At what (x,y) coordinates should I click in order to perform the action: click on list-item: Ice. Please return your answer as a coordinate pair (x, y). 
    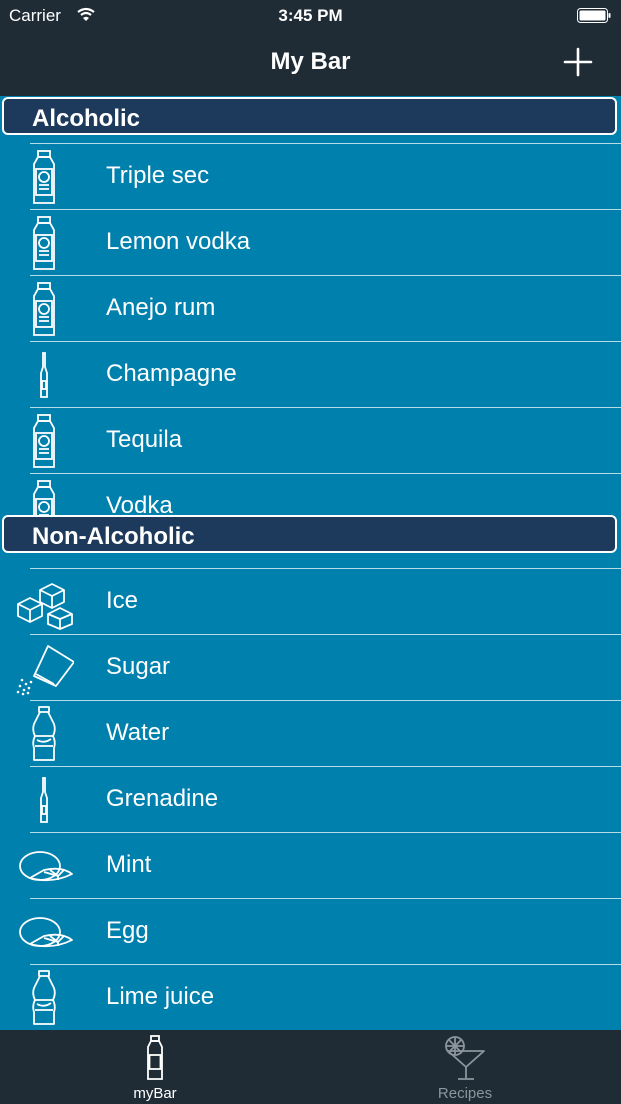
    Looking at the image, I should click on (310, 601).